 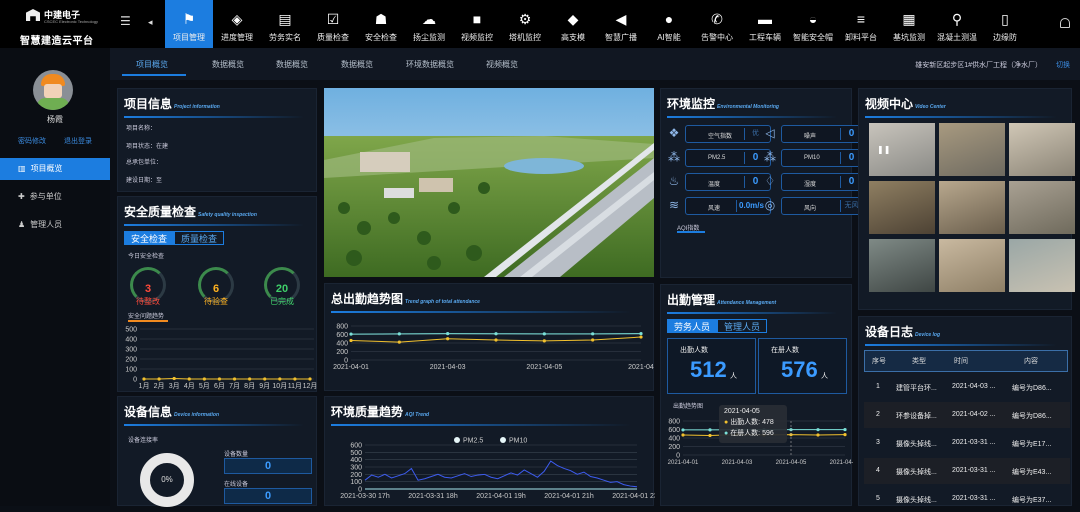 What do you see at coordinates (268, 466) in the screenshot?
I see `device-count-value: 0` at bounding box center [268, 466].